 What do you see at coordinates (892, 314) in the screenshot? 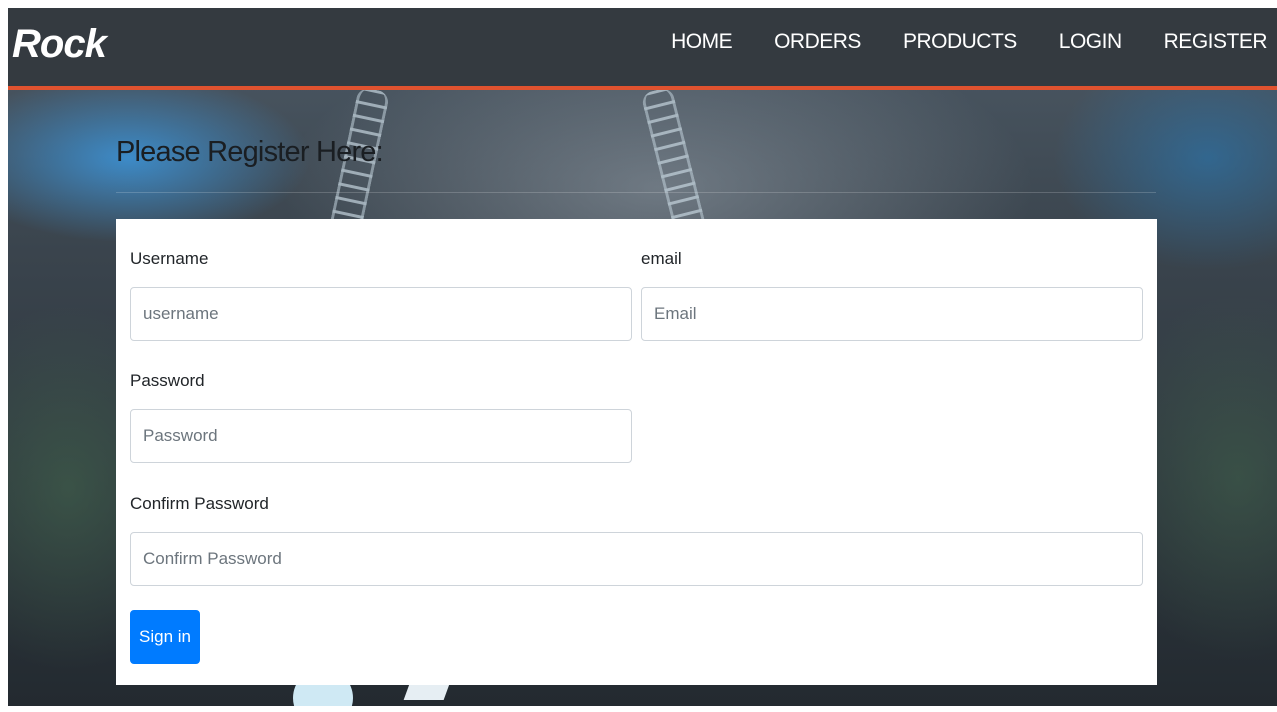
I see `email-input` at bounding box center [892, 314].